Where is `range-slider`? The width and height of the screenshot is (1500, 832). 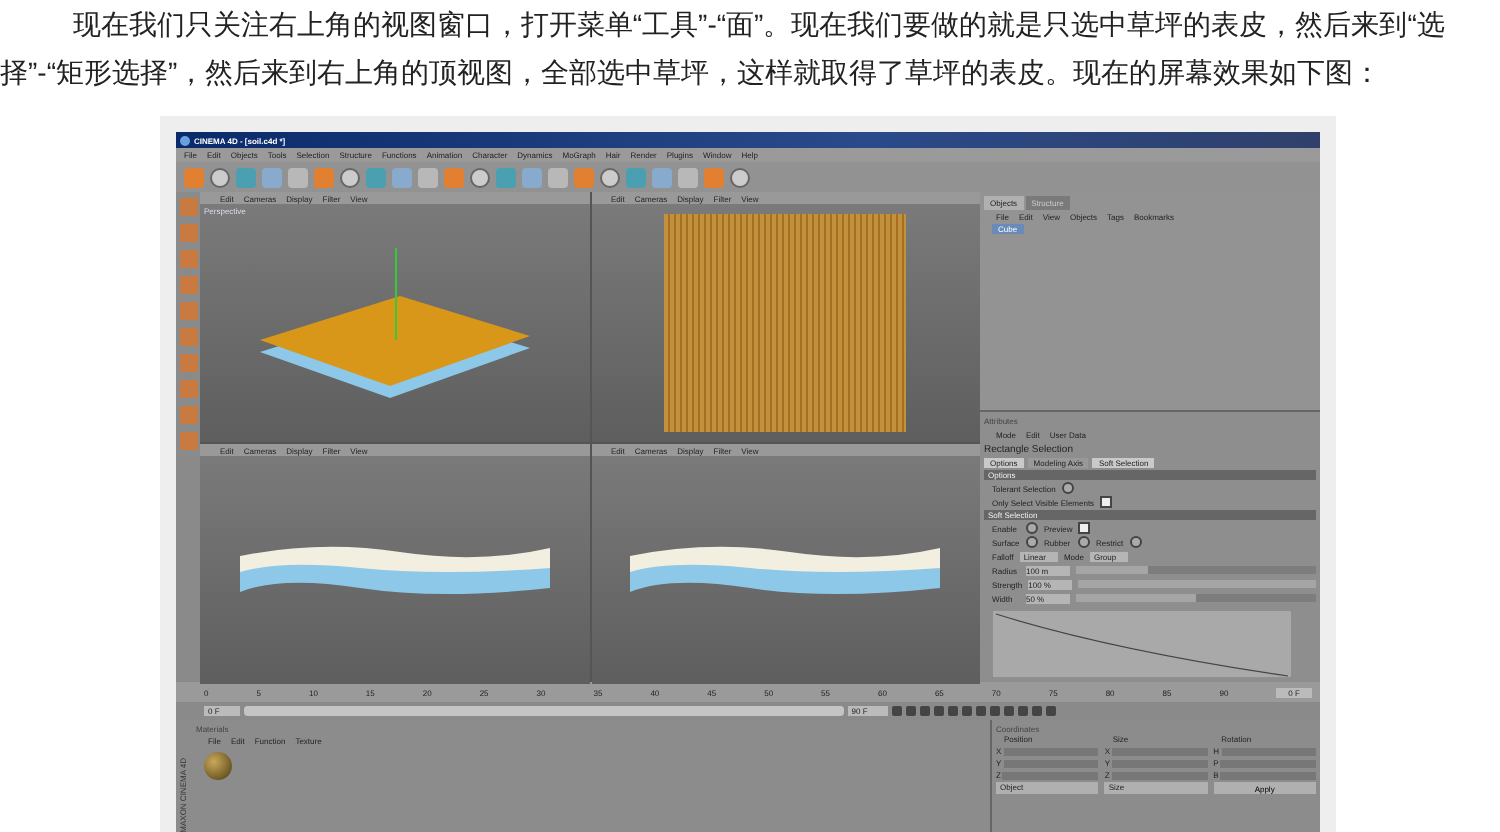
range-slider is located at coordinates (543, 711).